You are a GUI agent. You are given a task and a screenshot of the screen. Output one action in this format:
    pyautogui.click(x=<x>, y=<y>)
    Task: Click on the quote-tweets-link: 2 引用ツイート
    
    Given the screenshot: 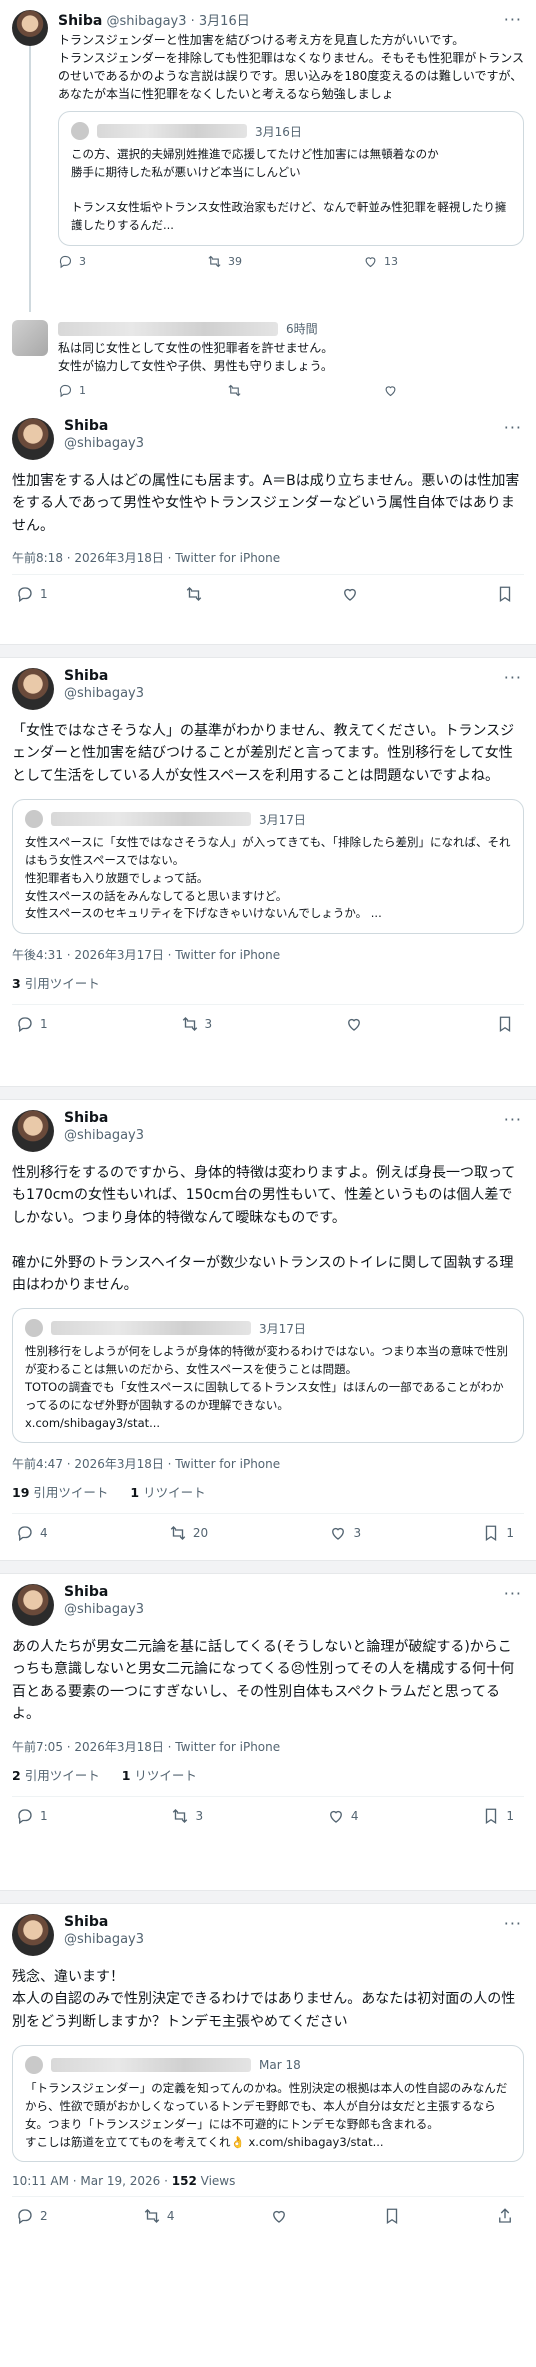 What is the action you would take?
    pyautogui.click(x=56, y=1774)
    